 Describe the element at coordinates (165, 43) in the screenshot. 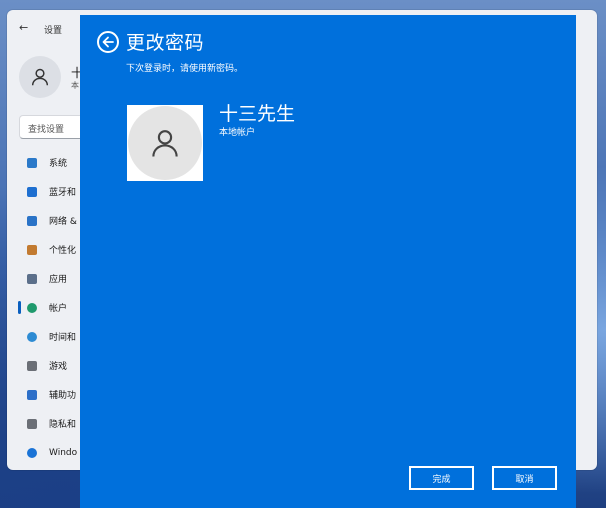

I see `dialog-title: 更改密码` at that location.